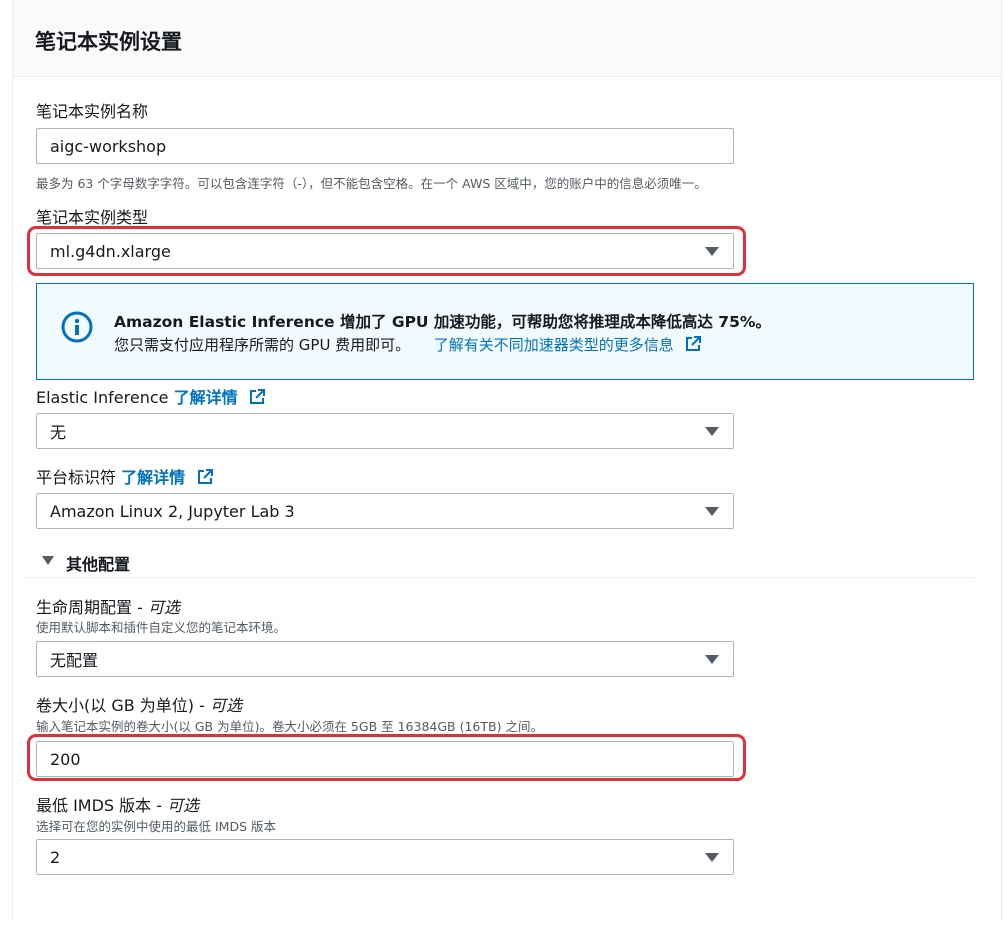 The height and width of the screenshot is (927, 1004). What do you see at coordinates (172, 511) in the screenshot?
I see `platform-value: Amazon Linux 2, Jupyter Lab 3` at bounding box center [172, 511].